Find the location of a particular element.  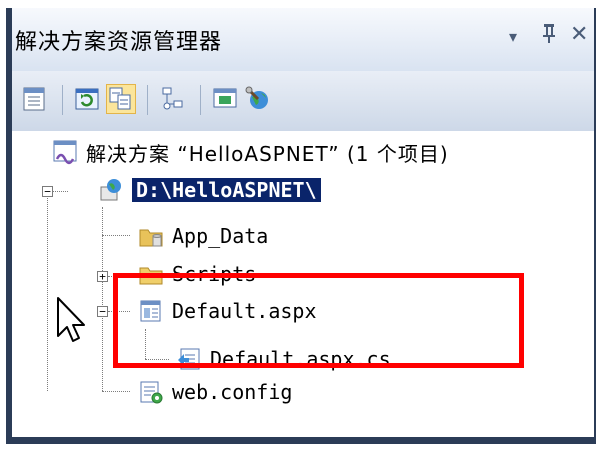

pin-icon is located at coordinates (549, 36).